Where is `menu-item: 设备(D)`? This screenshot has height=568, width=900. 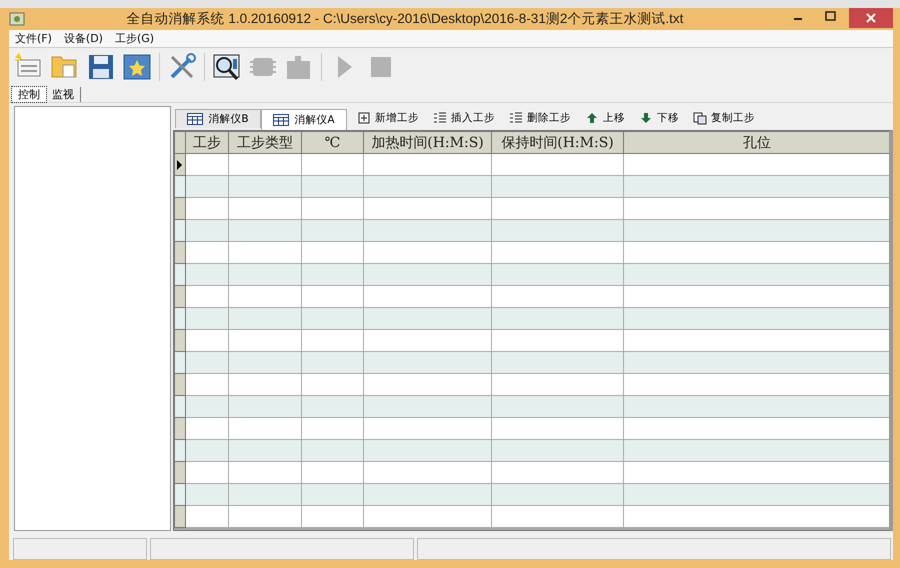
menu-item: 设备(D) is located at coordinates (83, 38).